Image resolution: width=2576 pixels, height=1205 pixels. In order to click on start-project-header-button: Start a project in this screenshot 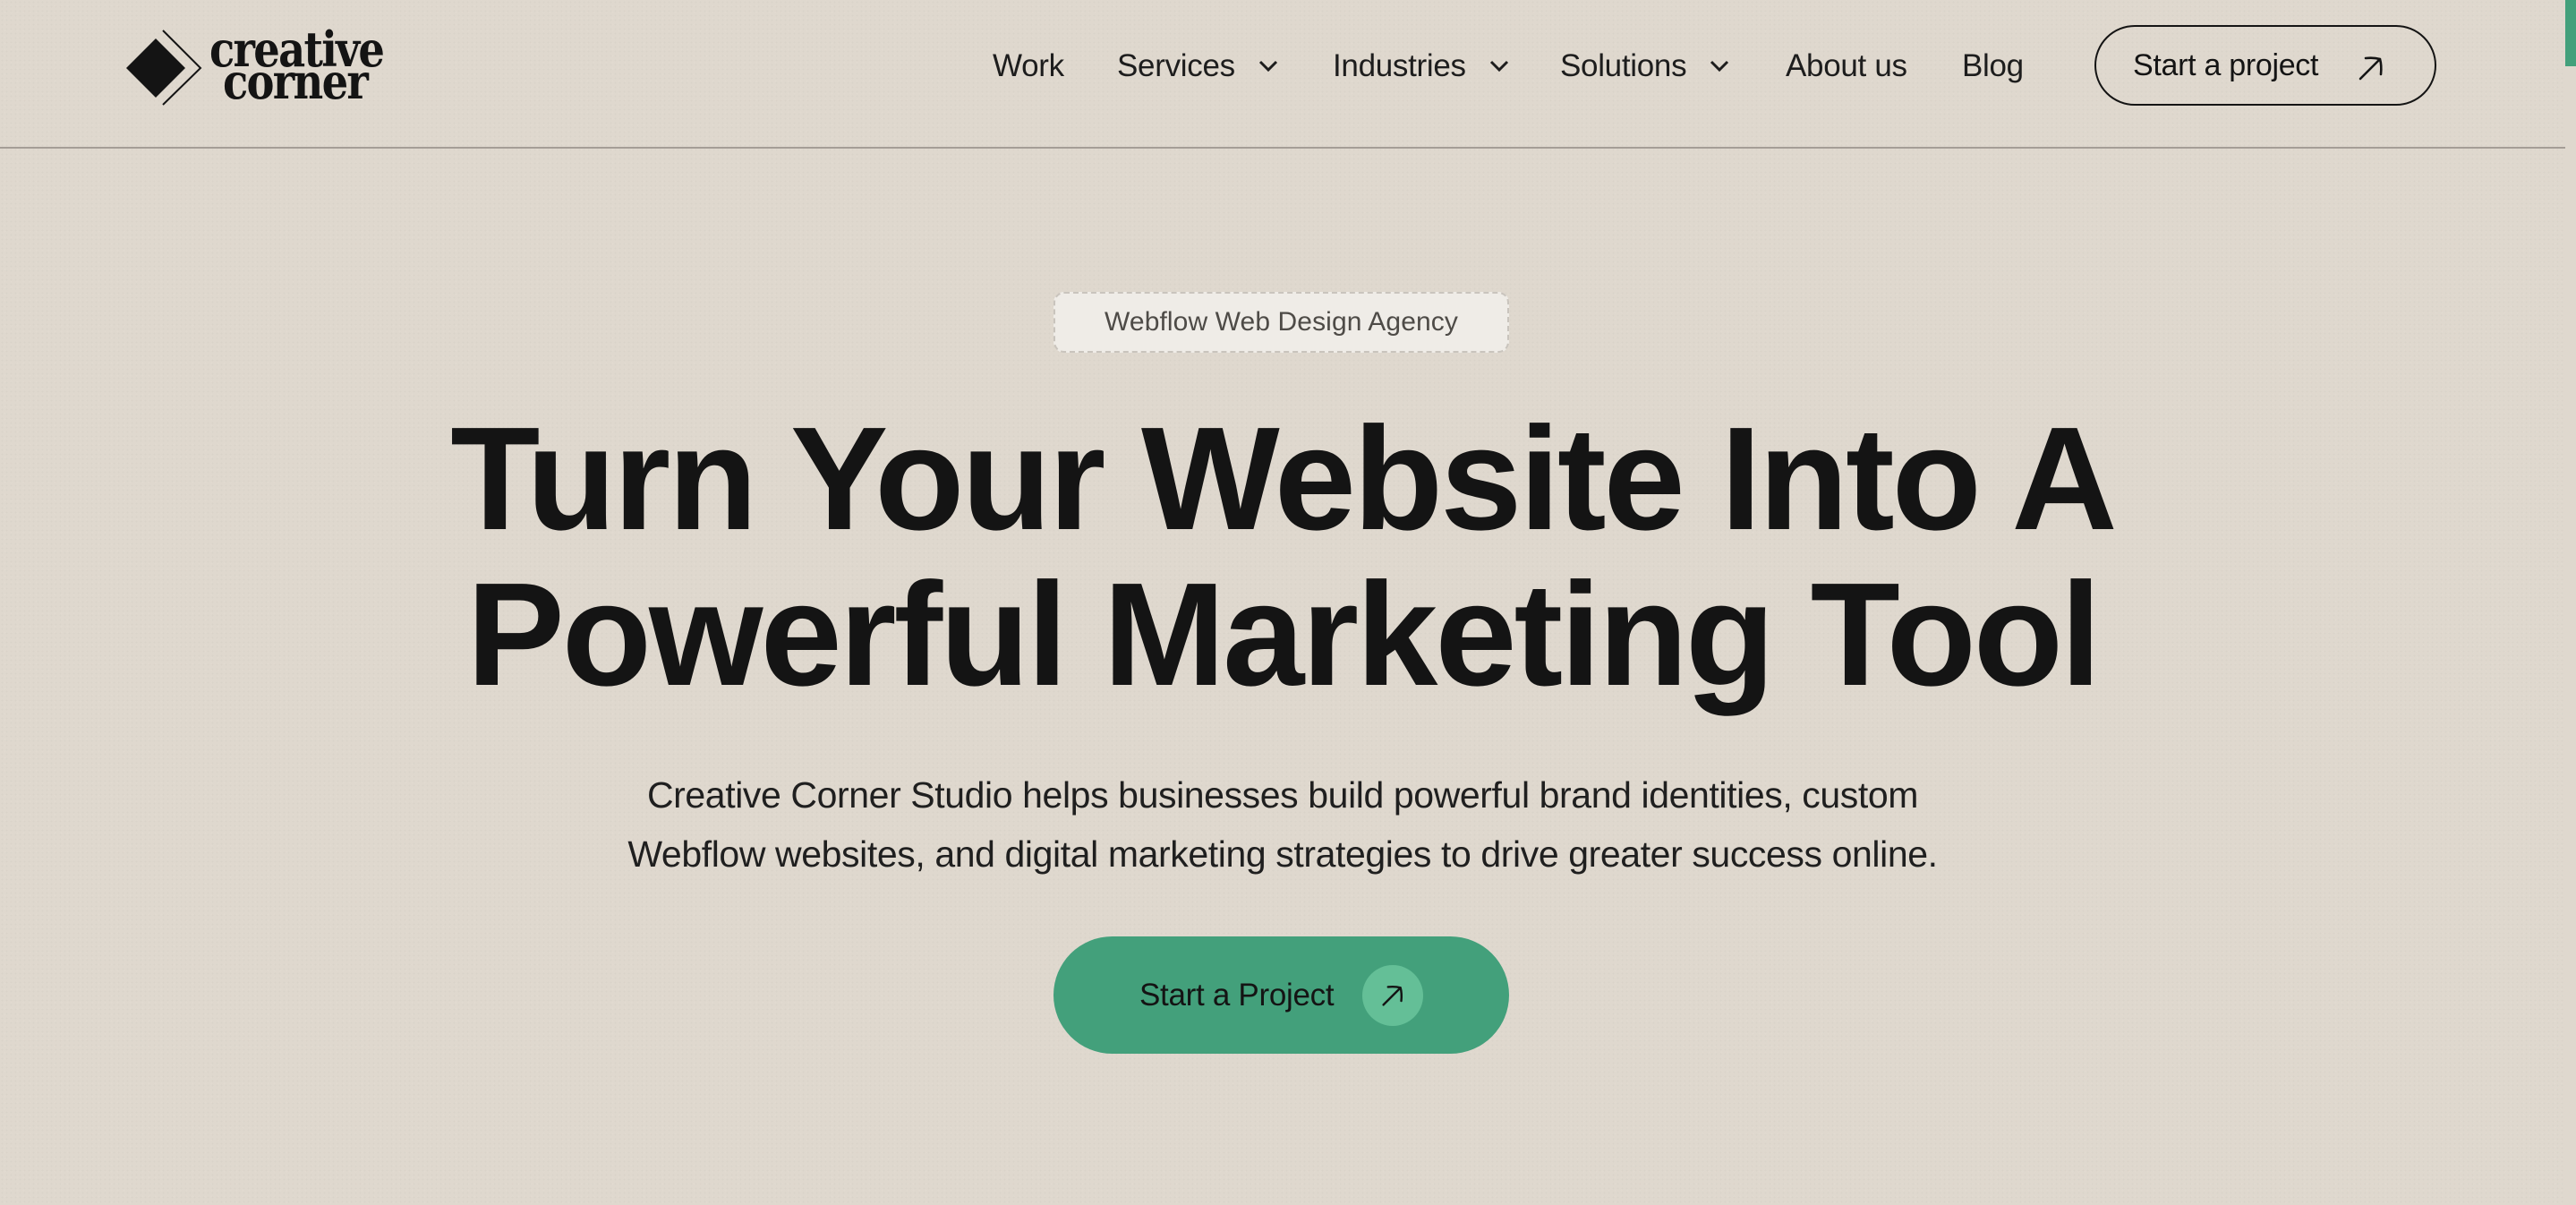, I will do `click(2265, 66)`.